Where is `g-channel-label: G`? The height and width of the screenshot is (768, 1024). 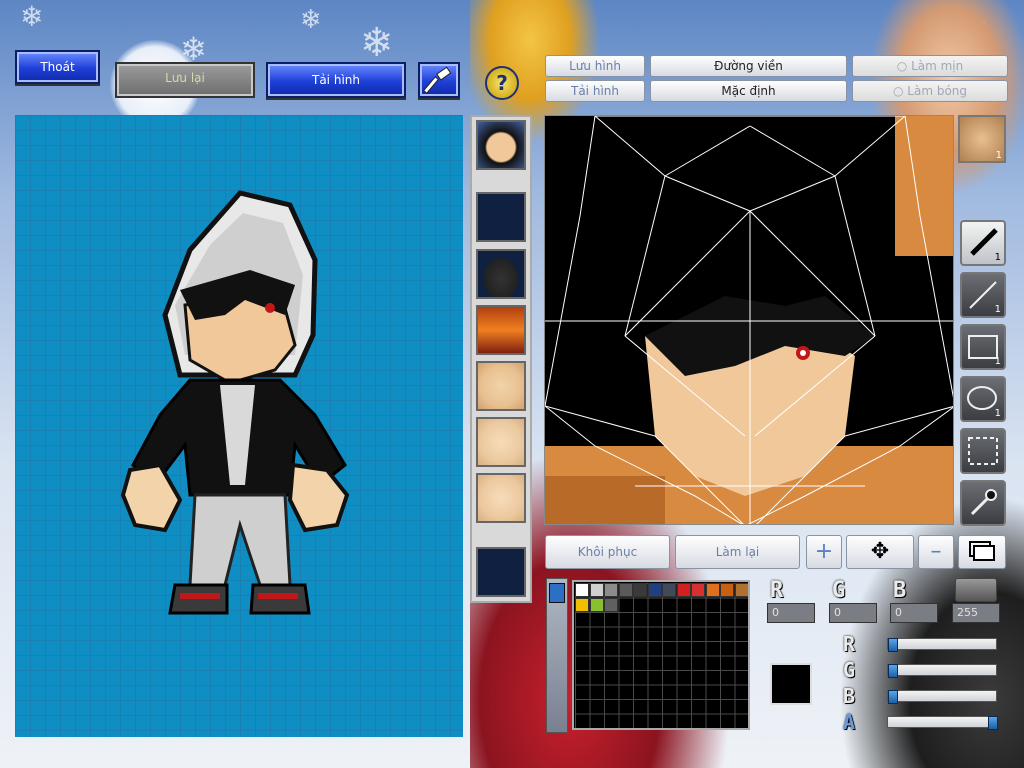 g-channel-label: G is located at coordinates (839, 590).